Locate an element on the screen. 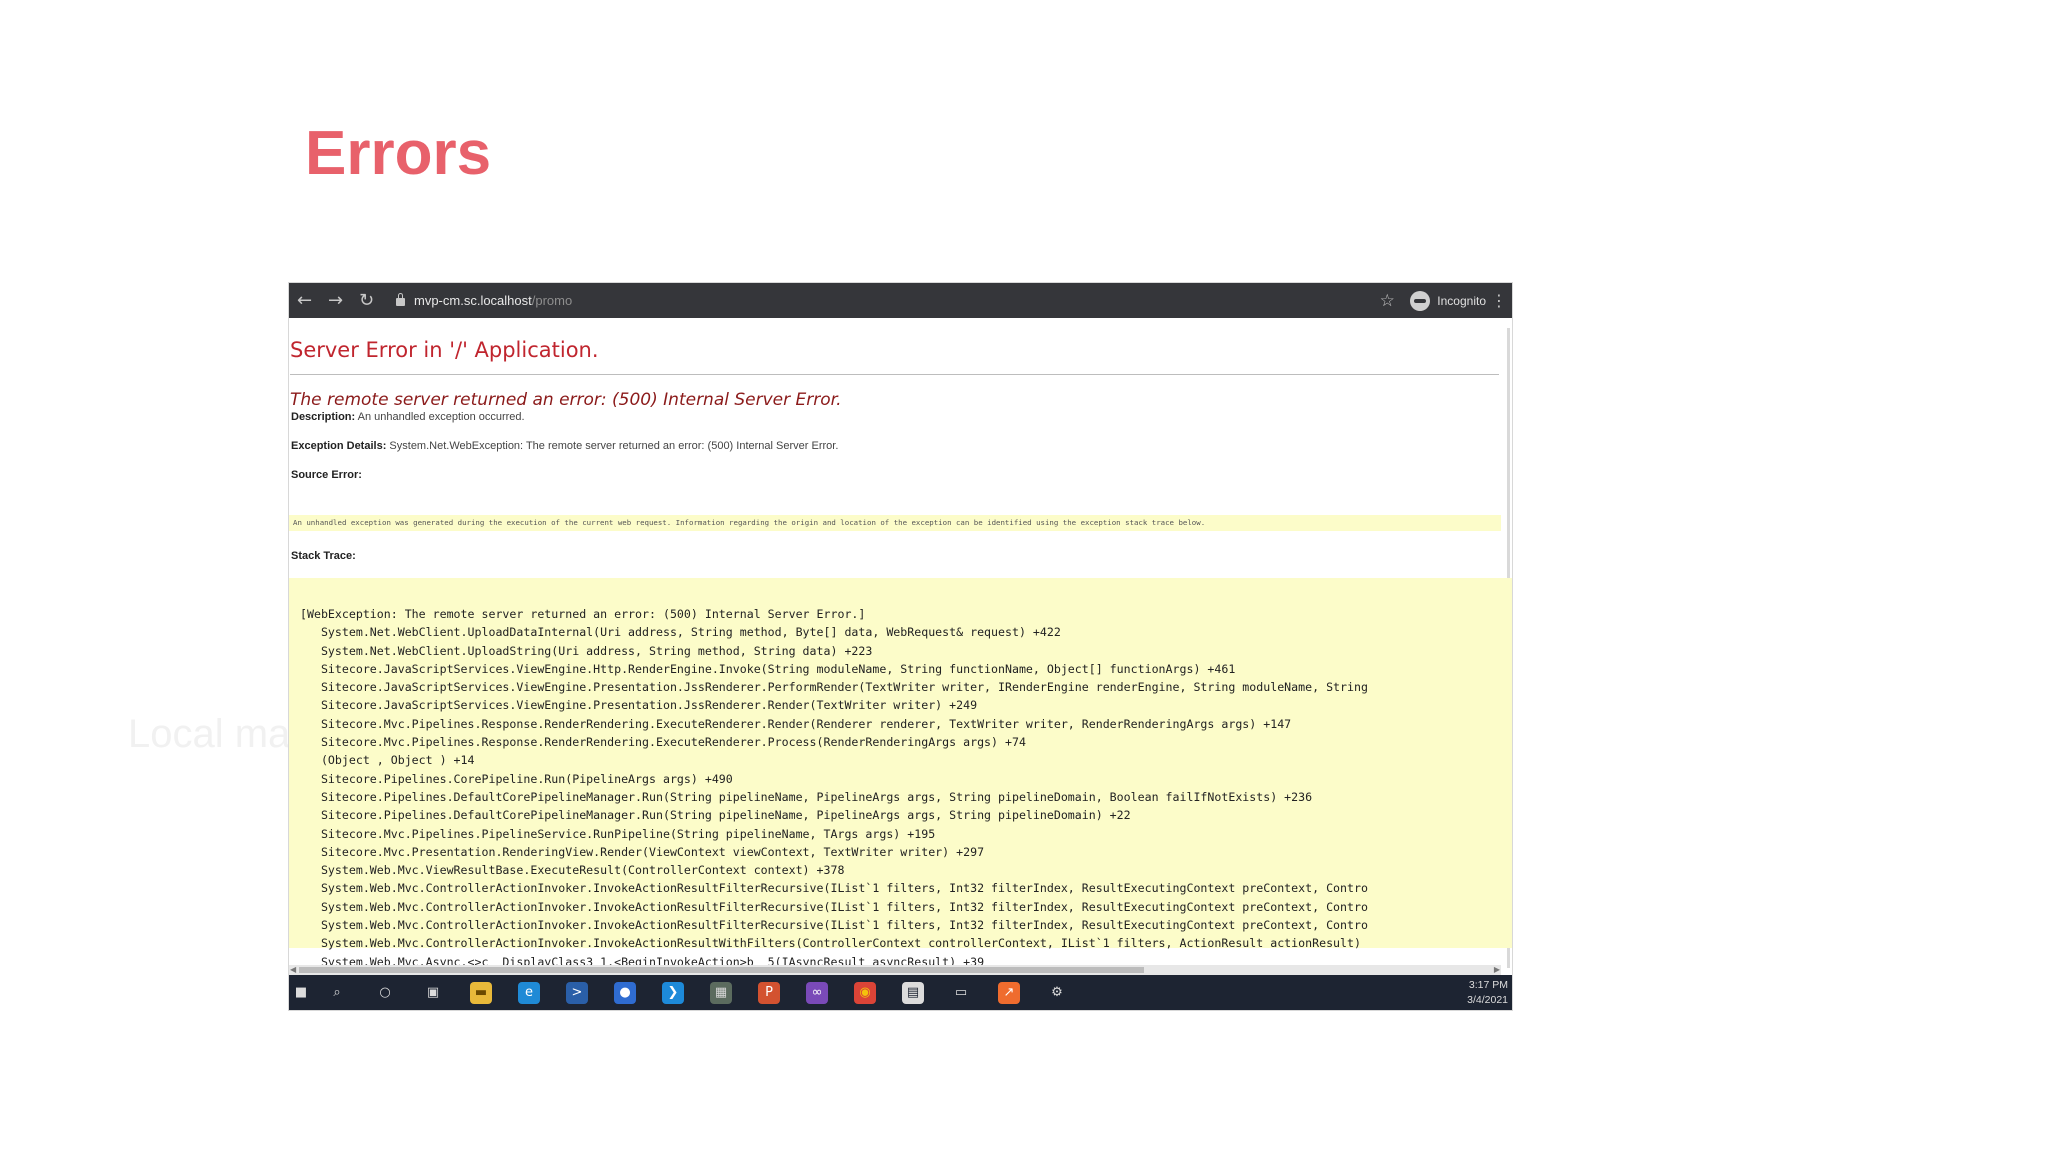  search-icon: ⌕ is located at coordinates (337, 992).